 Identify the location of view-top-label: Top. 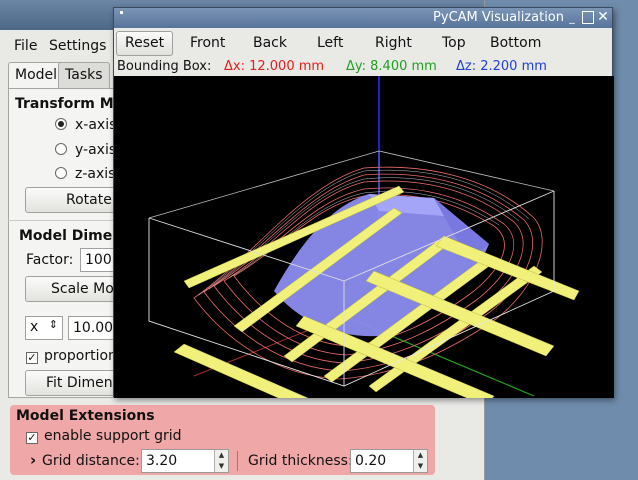
(454, 43).